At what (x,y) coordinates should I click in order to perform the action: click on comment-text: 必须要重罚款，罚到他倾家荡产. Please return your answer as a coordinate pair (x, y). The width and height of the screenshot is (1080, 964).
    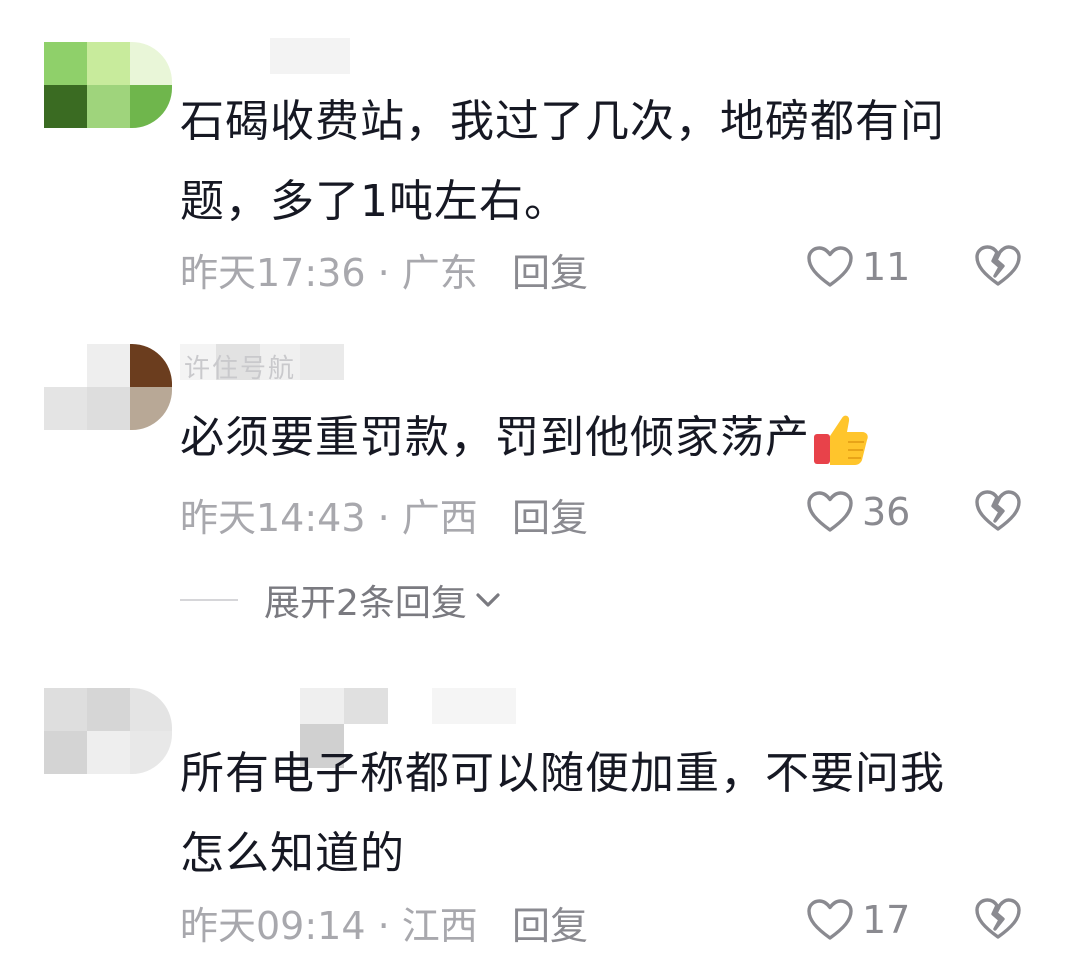
    Looking at the image, I should click on (570, 438).